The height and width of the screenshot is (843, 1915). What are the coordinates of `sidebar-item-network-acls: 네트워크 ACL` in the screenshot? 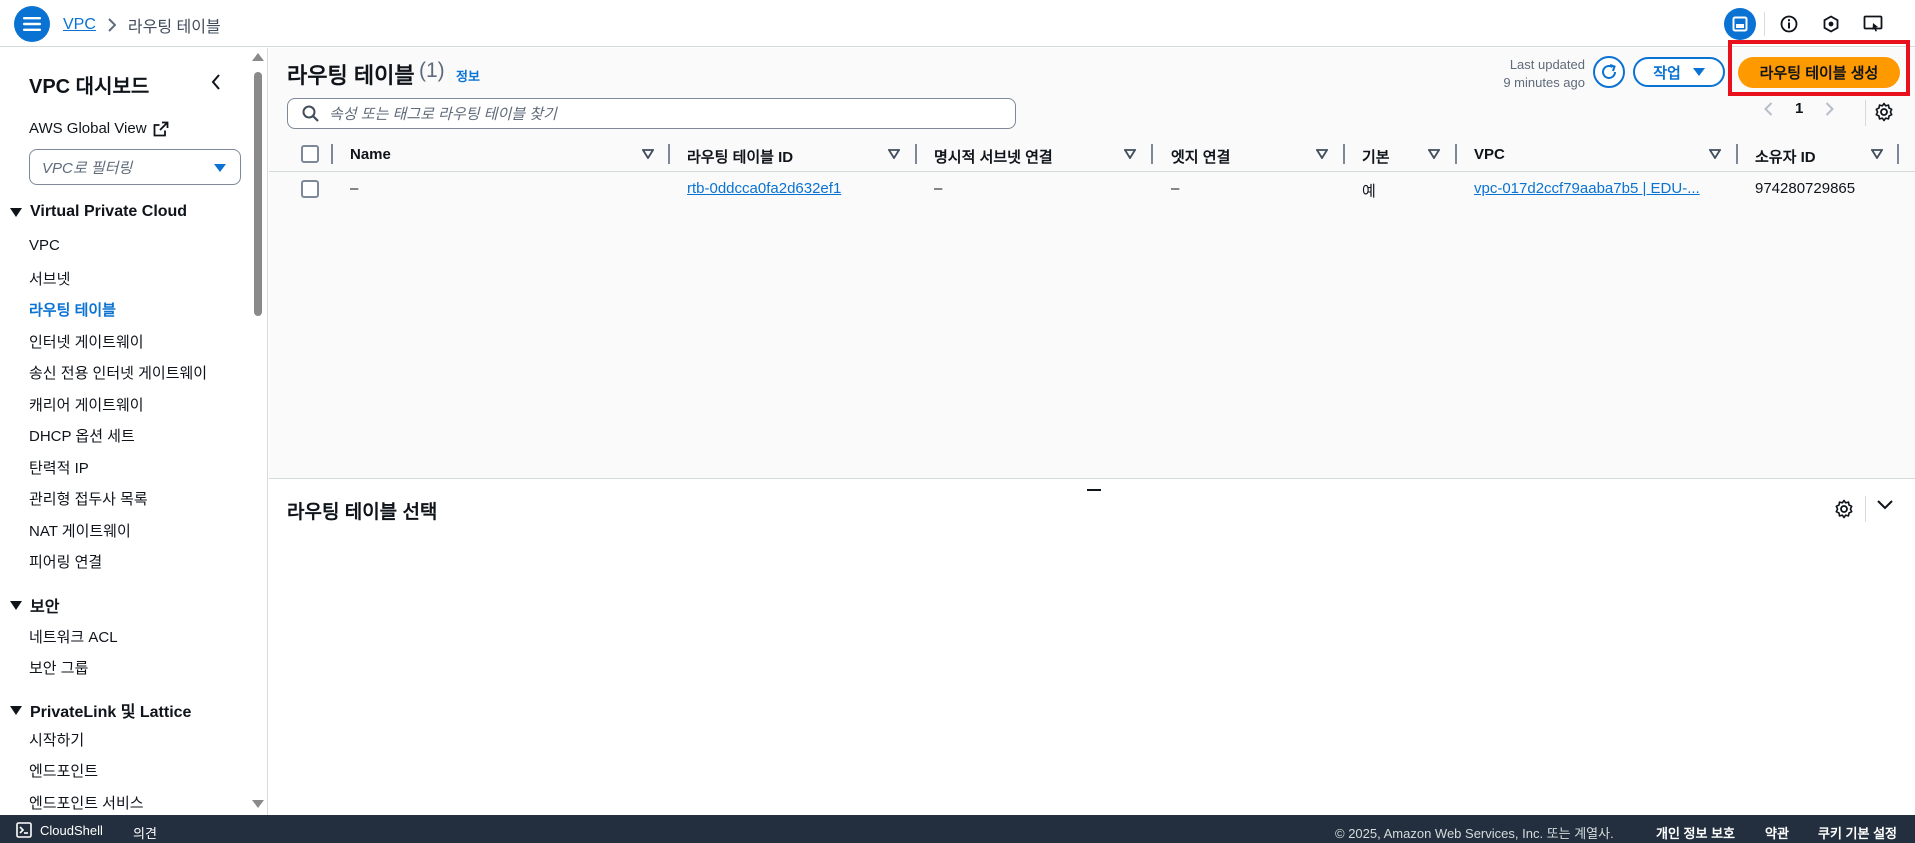 It's located at (73, 636).